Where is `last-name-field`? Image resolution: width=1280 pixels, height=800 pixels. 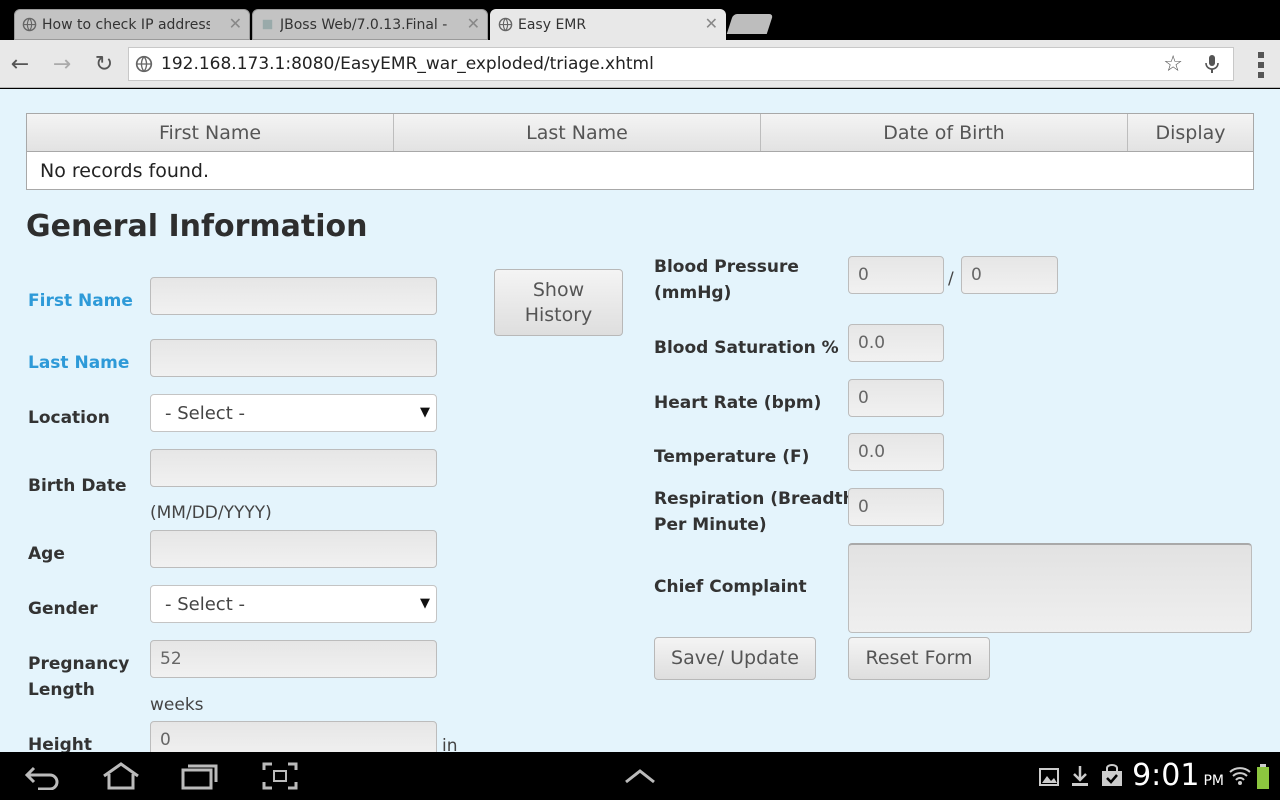 last-name-field is located at coordinates (293, 358).